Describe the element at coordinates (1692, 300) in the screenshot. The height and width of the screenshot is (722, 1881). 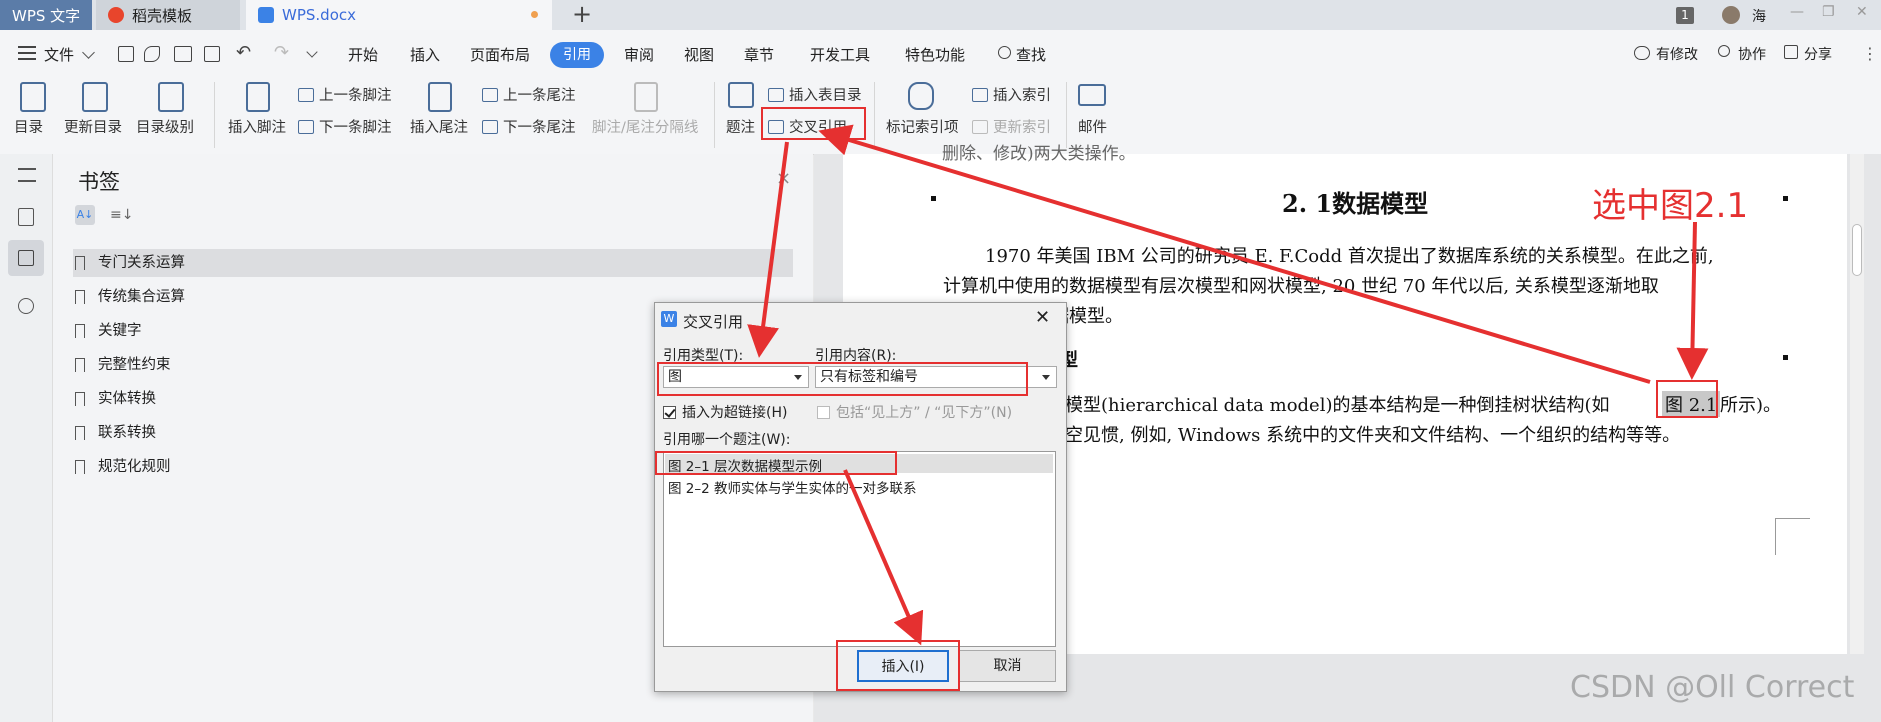
I see `arrow-to-figure-reference` at that location.